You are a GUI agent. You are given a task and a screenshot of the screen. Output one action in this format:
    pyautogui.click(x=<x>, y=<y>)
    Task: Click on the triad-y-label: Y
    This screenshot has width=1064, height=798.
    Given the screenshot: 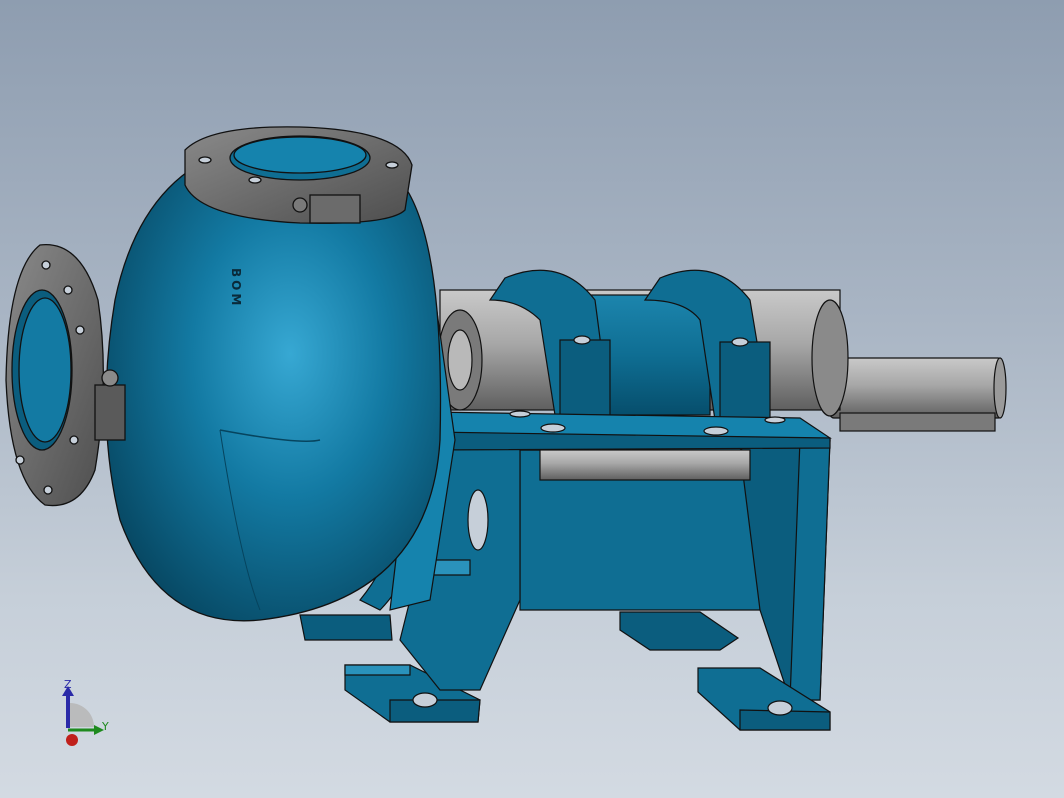 What is the action you would take?
    pyautogui.click(x=105, y=726)
    